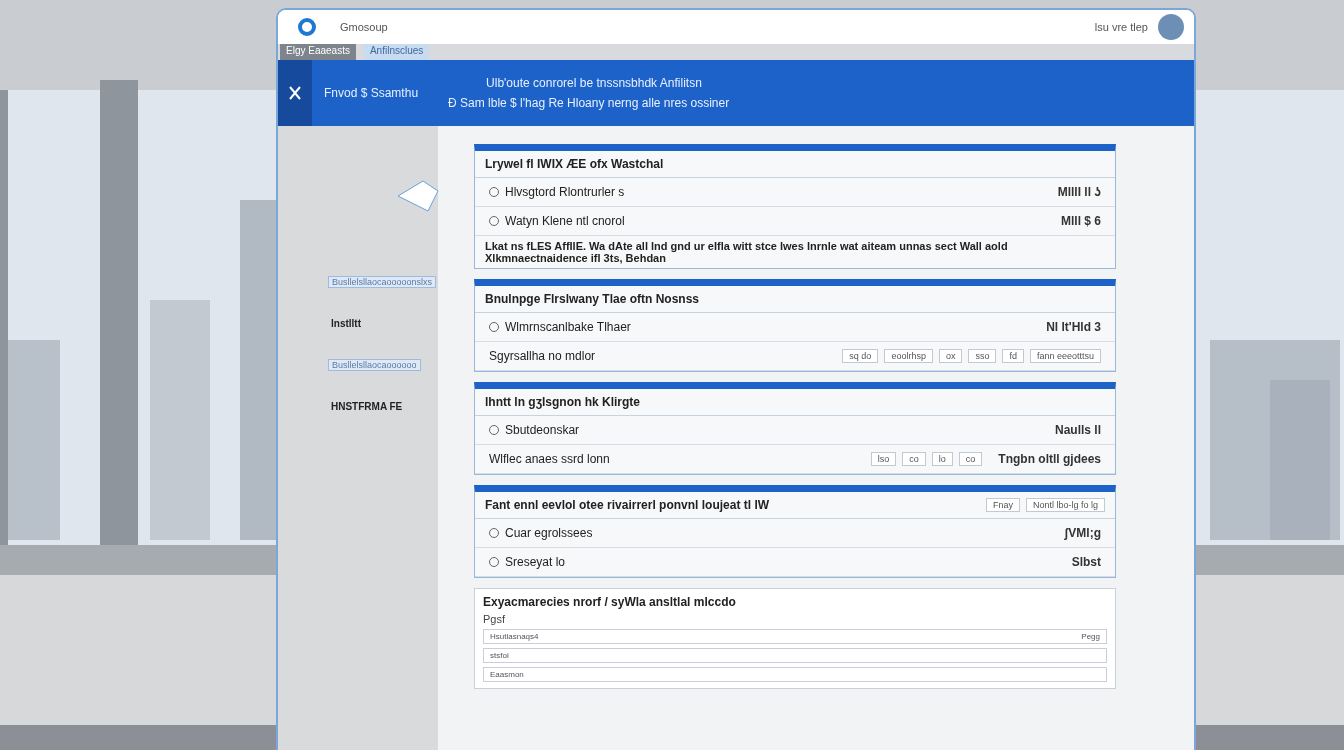  Describe the element at coordinates (627, 505) in the screenshot. I see `section-title: Fant ennl eevlol otee rivairrerl ponvnl loujeat tl lW` at that location.